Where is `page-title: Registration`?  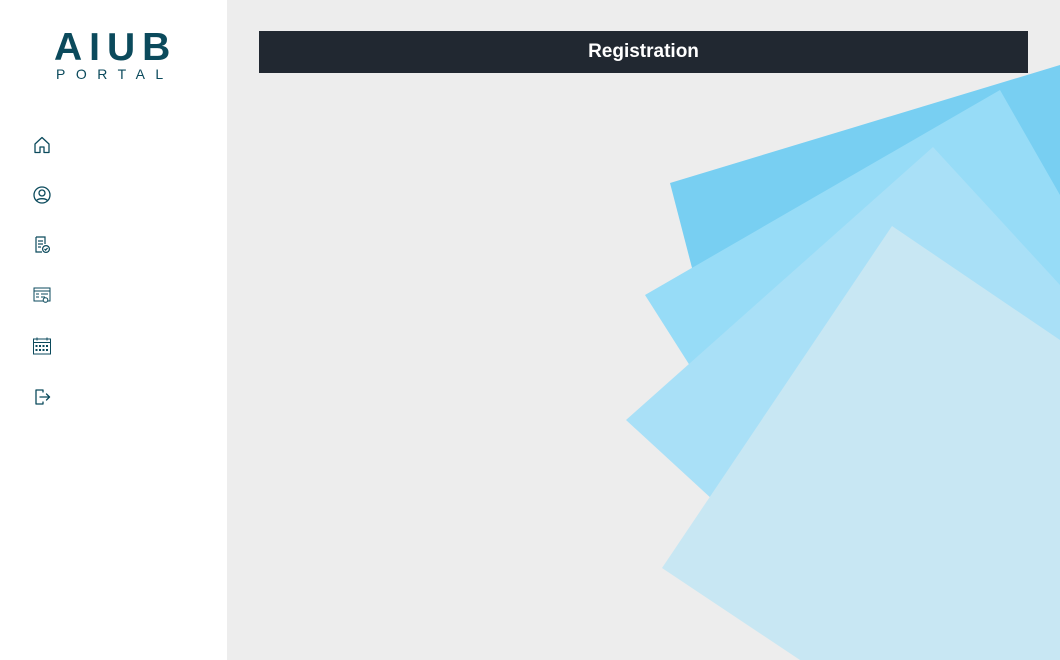
page-title: Registration is located at coordinates (643, 51).